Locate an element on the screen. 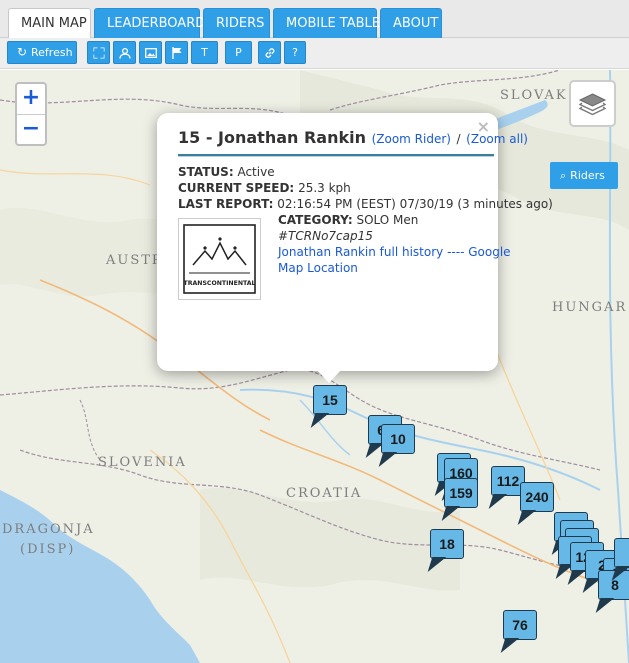 The image size is (629, 663). google-link: Google is located at coordinates (489, 252).